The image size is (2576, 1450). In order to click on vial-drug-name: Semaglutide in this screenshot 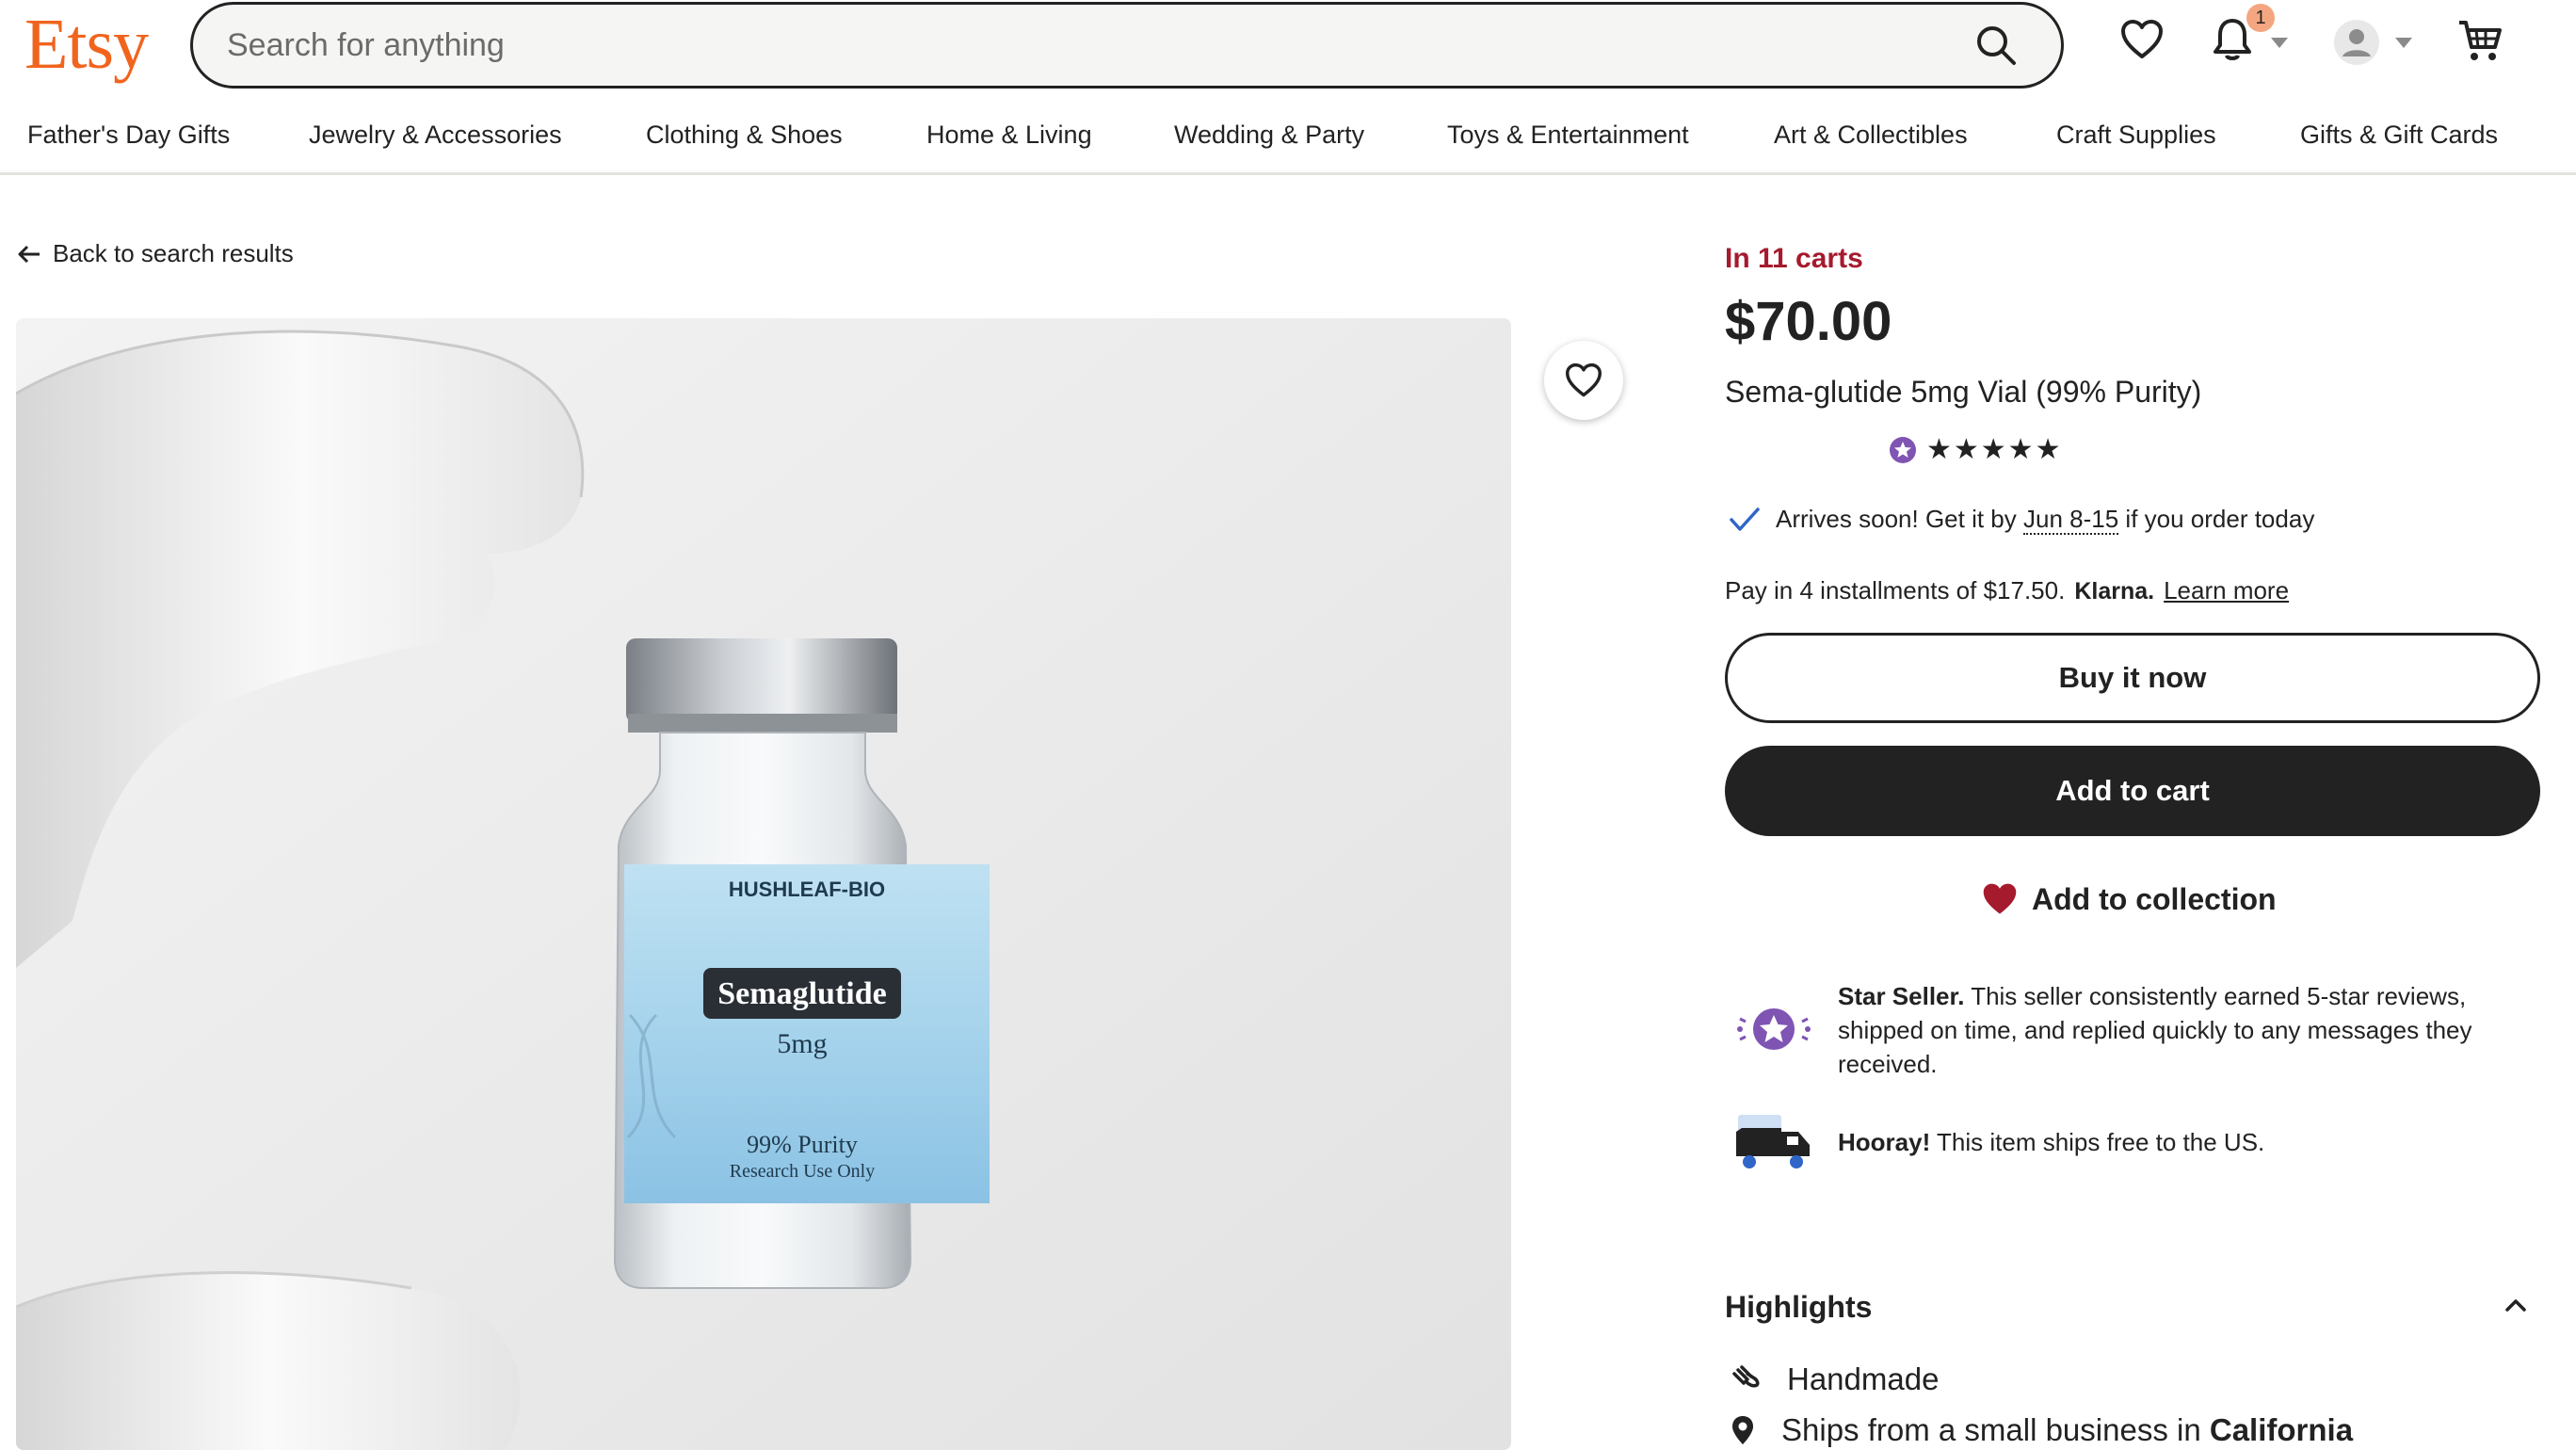, I will do `click(801, 993)`.